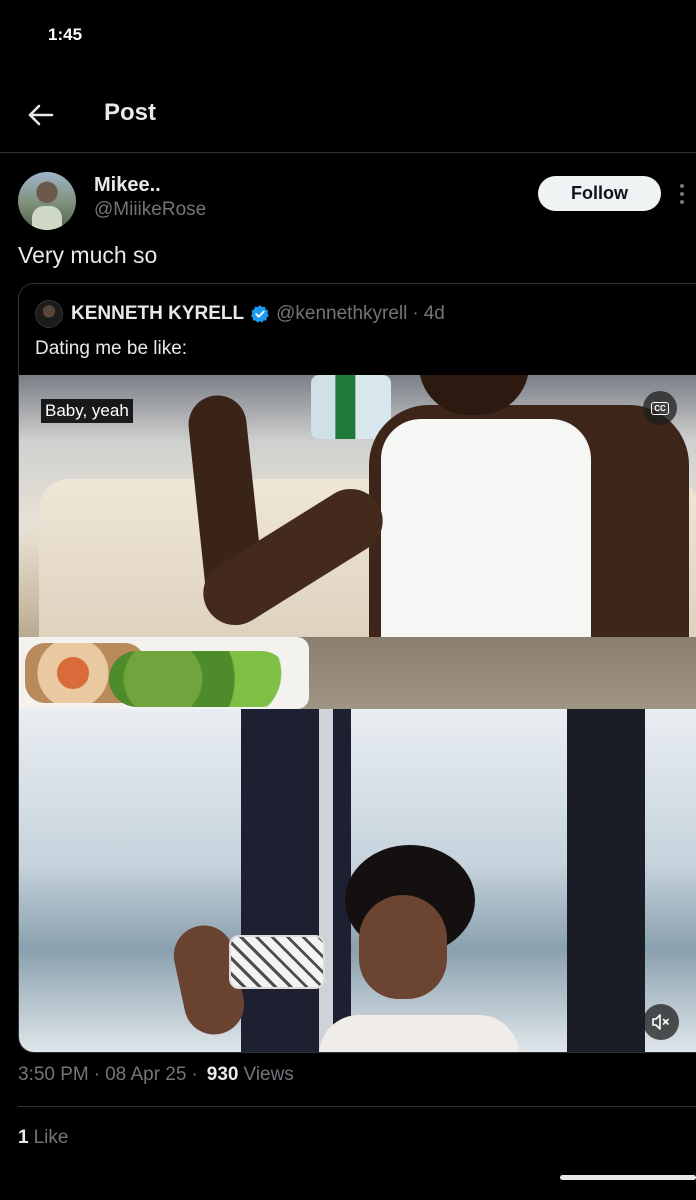  Describe the element at coordinates (88, 255) in the screenshot. I see `post-text: Very much so` at that location.